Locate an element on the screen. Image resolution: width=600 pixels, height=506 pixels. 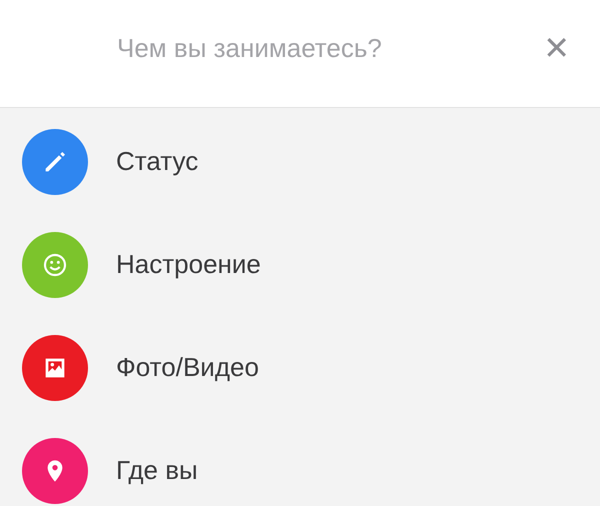
status-input-field: Чем вы занимаетесь? is located at coordinates (330, 48).